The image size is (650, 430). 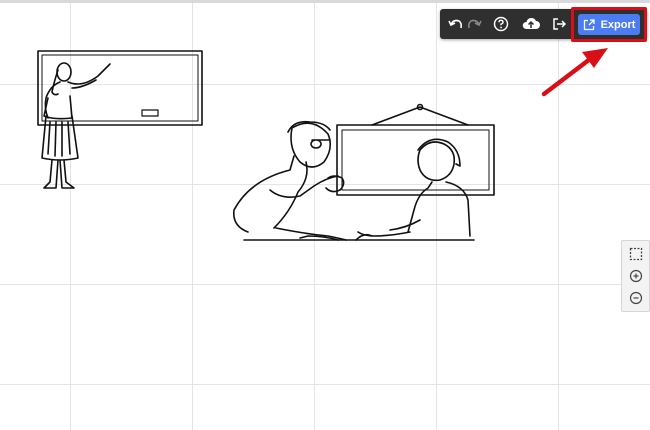 What do you see at coordinates (559, 24) in the screenshot?
I see `sign-out-icon` at bounding box center [559, 24].